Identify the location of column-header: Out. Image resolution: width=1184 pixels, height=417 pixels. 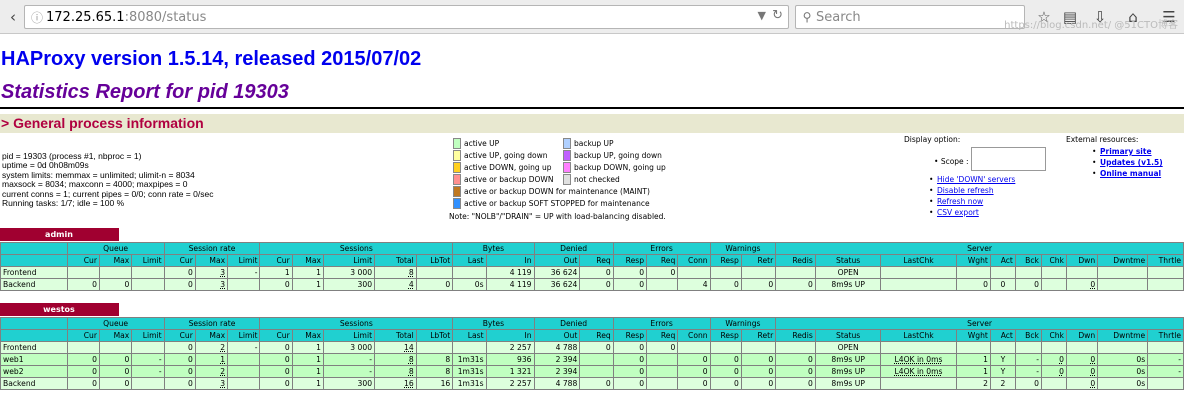
(557, 260).